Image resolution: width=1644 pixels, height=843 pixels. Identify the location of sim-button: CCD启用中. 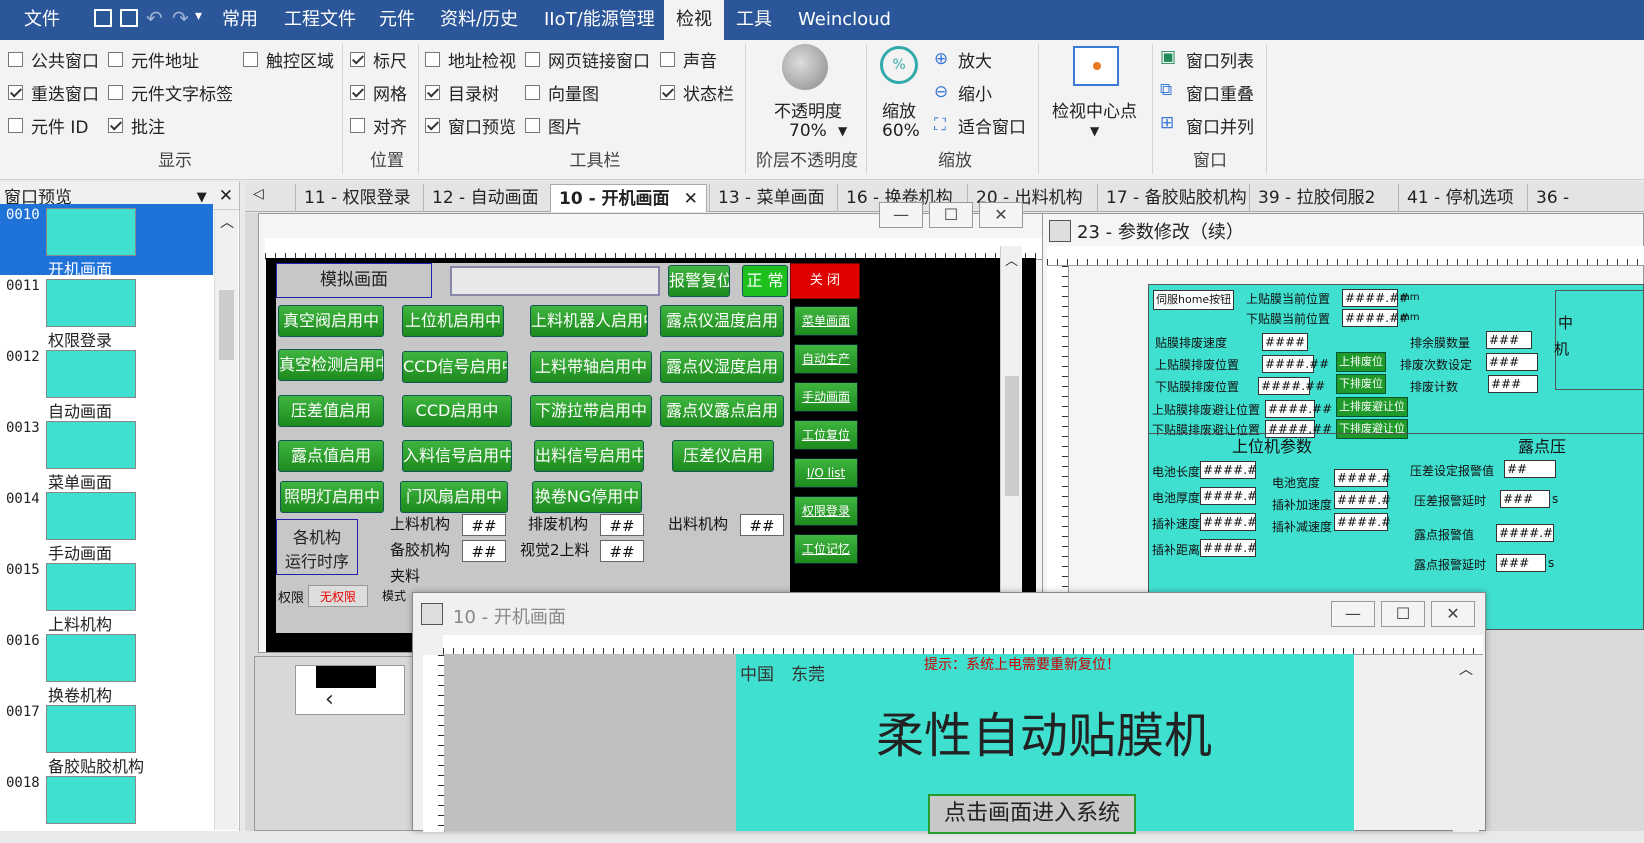
(457, 411).